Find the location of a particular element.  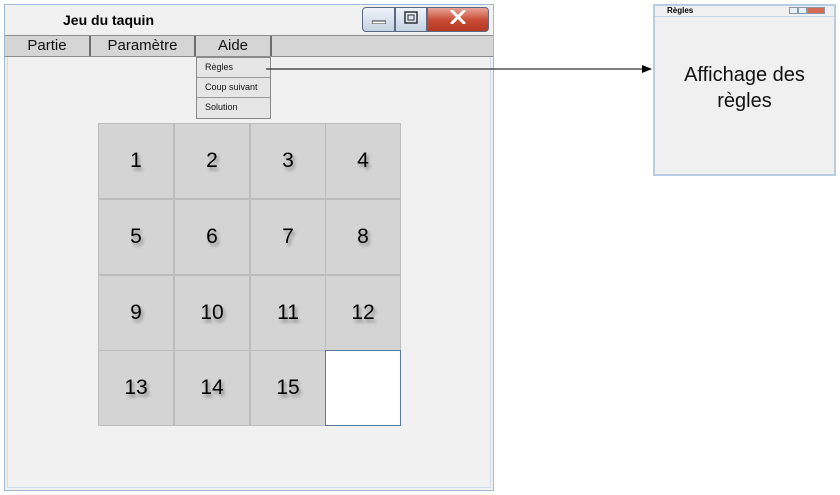

rules-text-line-1: Affichage des is located at coordinates (744, 75).